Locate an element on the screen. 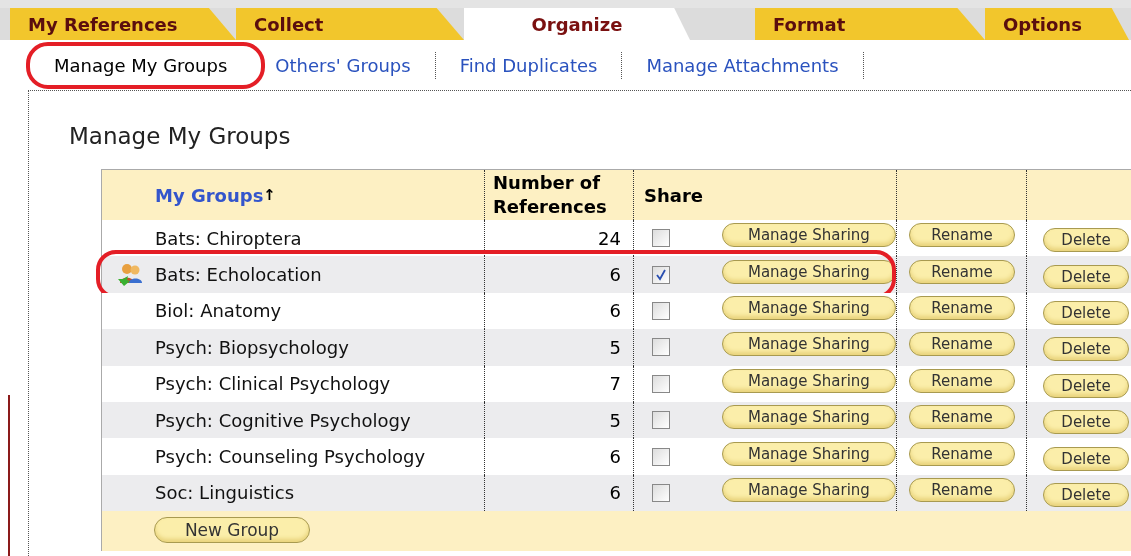 The image size is (1131, 556). new-group-button: New Group is located at coordinates (232, 530).